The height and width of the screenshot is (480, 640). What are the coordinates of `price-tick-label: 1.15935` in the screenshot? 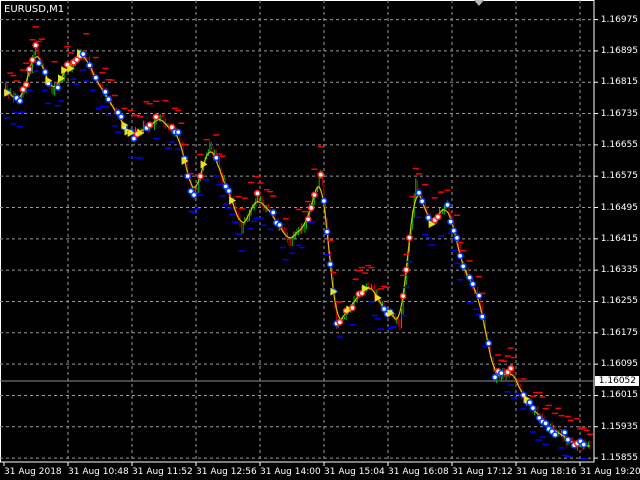 It's located at (619, 426).